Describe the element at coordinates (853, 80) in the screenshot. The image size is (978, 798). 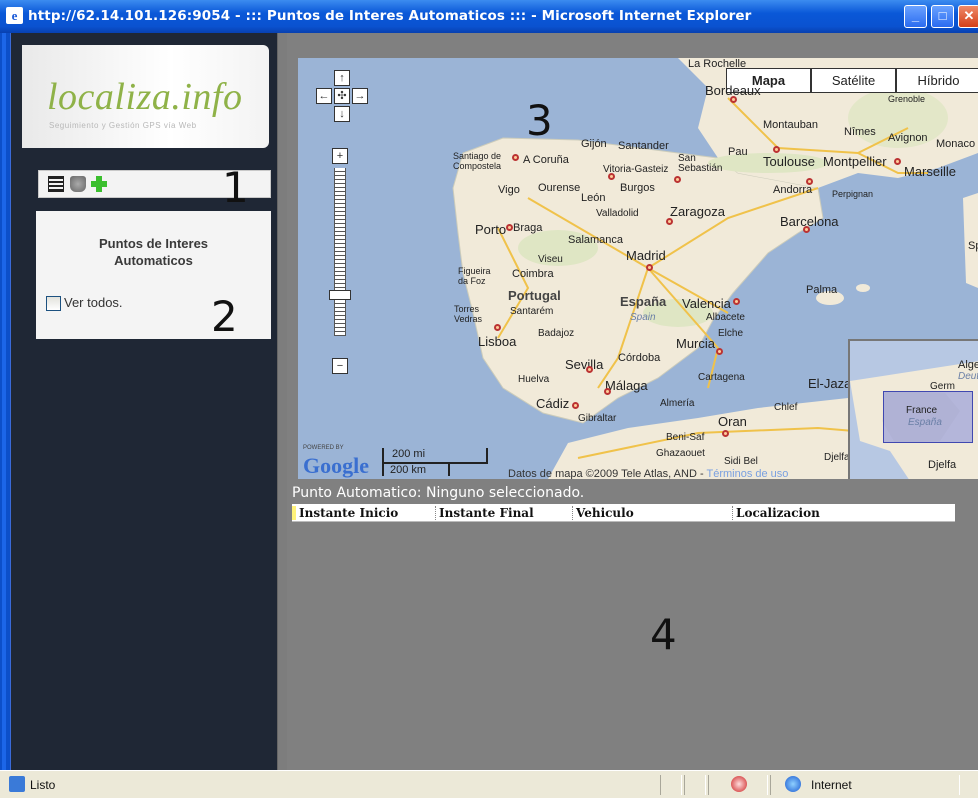
I see `map-type-satelite: Satélite` at that location.